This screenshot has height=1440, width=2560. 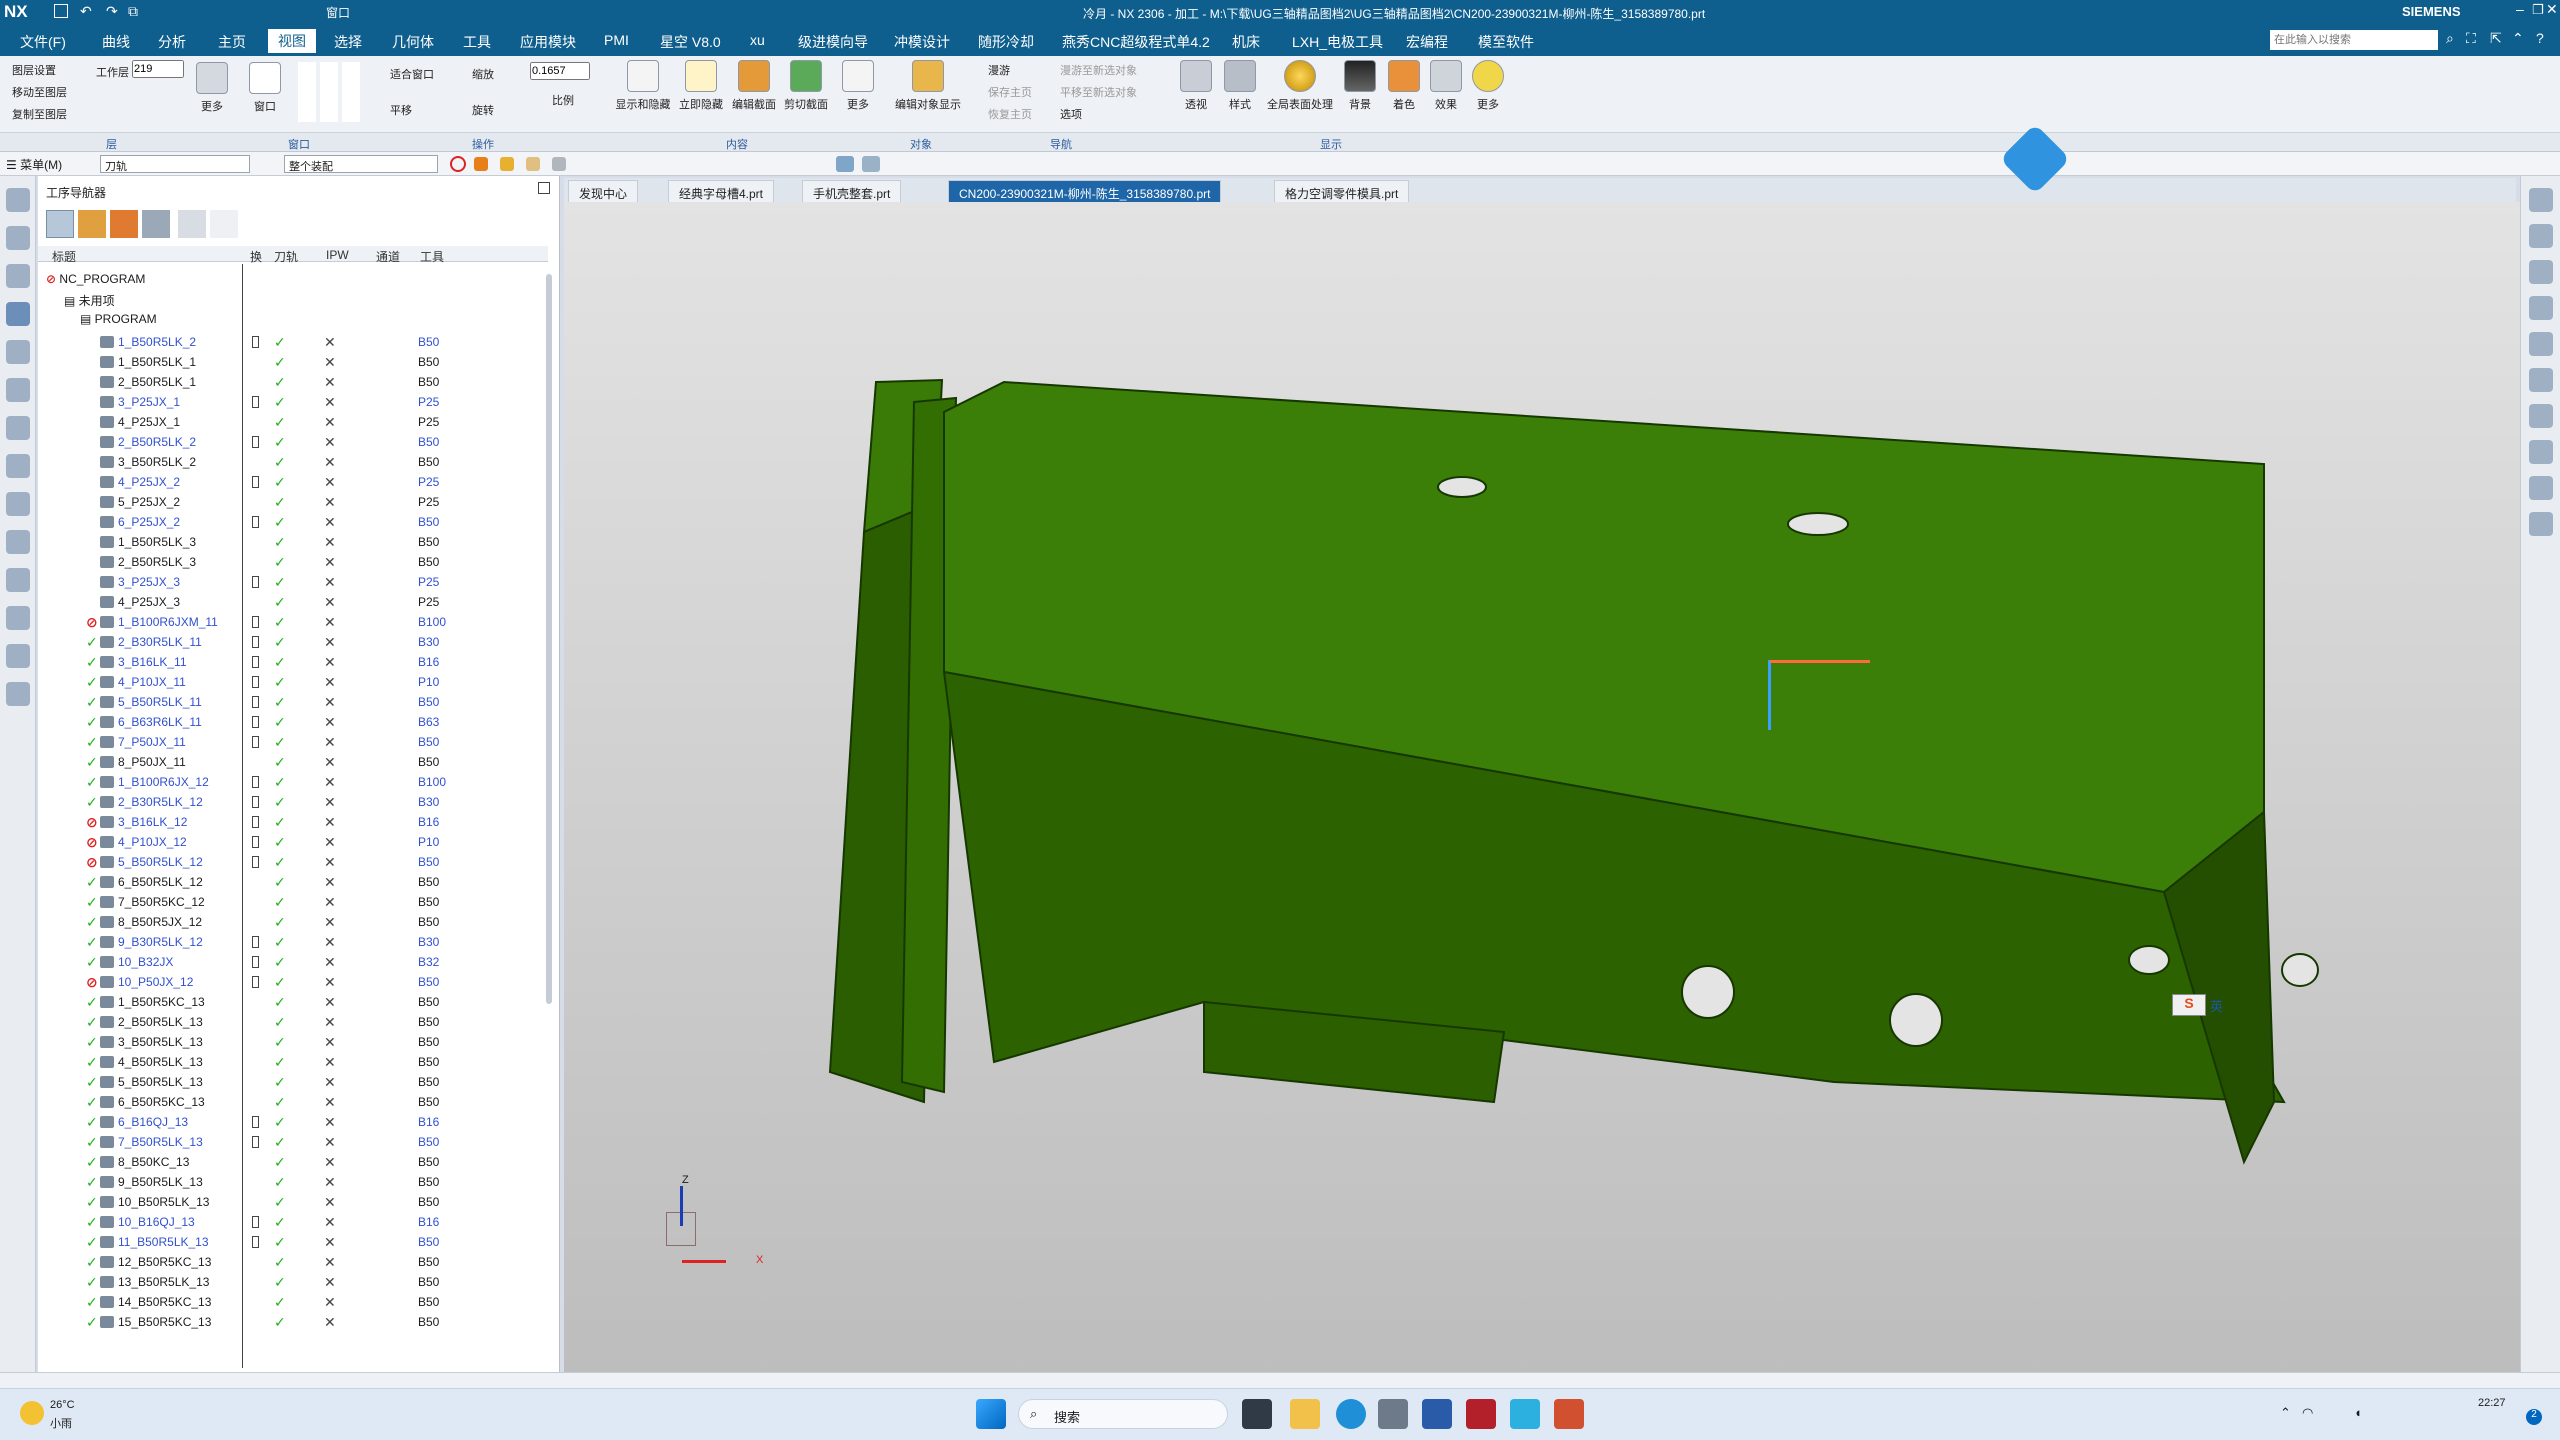 I want to click on operation-row: ✓ 7_B50R5LK_13 ✓ ✕ B50, so click(x=293, y=1142).